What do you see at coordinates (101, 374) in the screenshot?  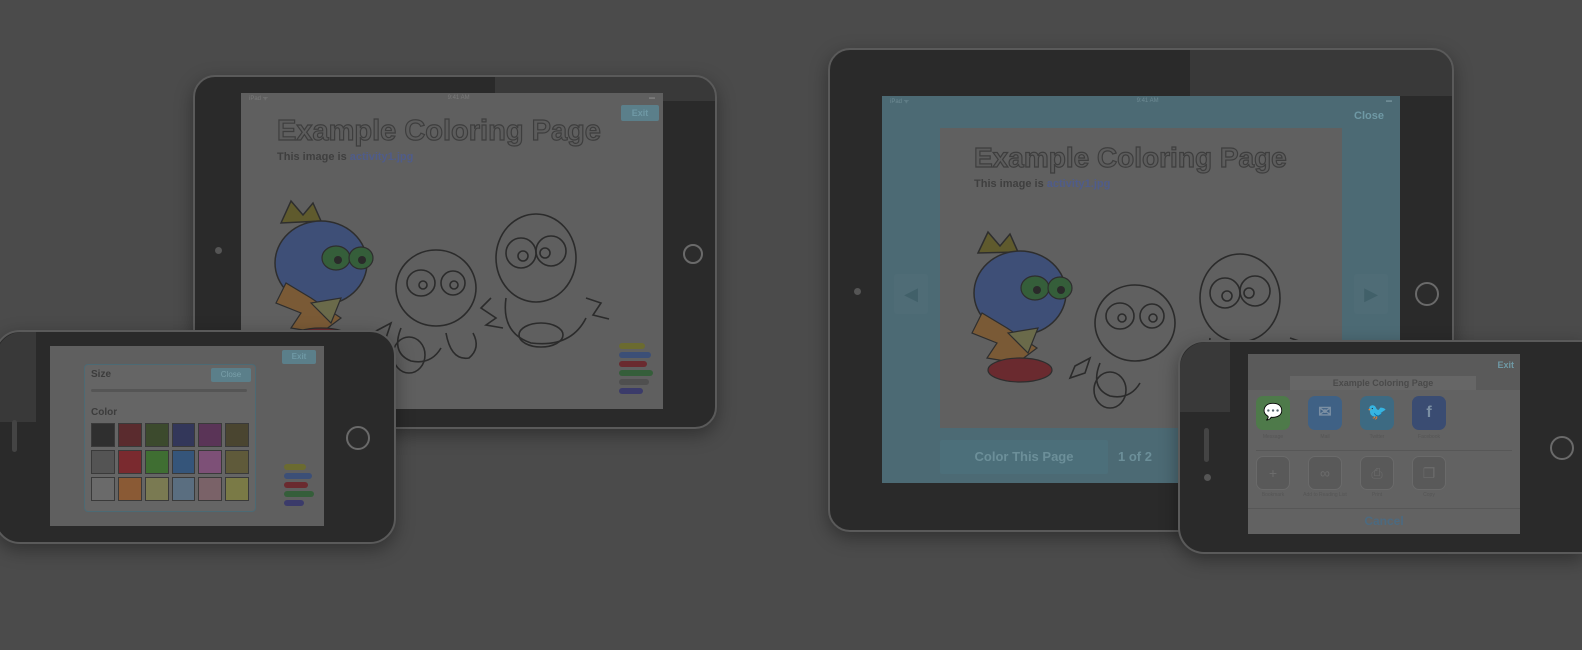 I see `size-label: Size` at bounding box center [101, 374].